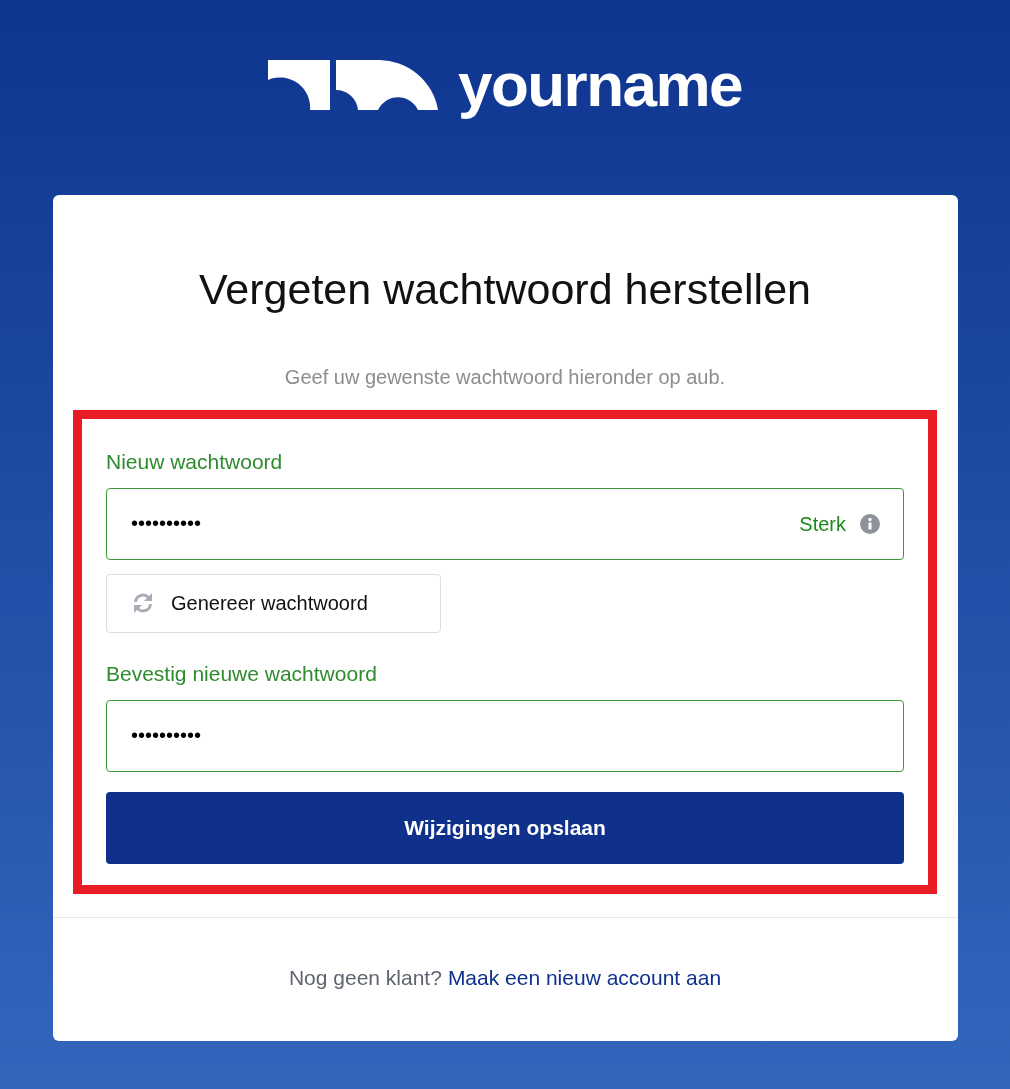 The image size is (1010, 1089). I want to click on field-label: Nieuw wachtwoord, so click(195, 461).